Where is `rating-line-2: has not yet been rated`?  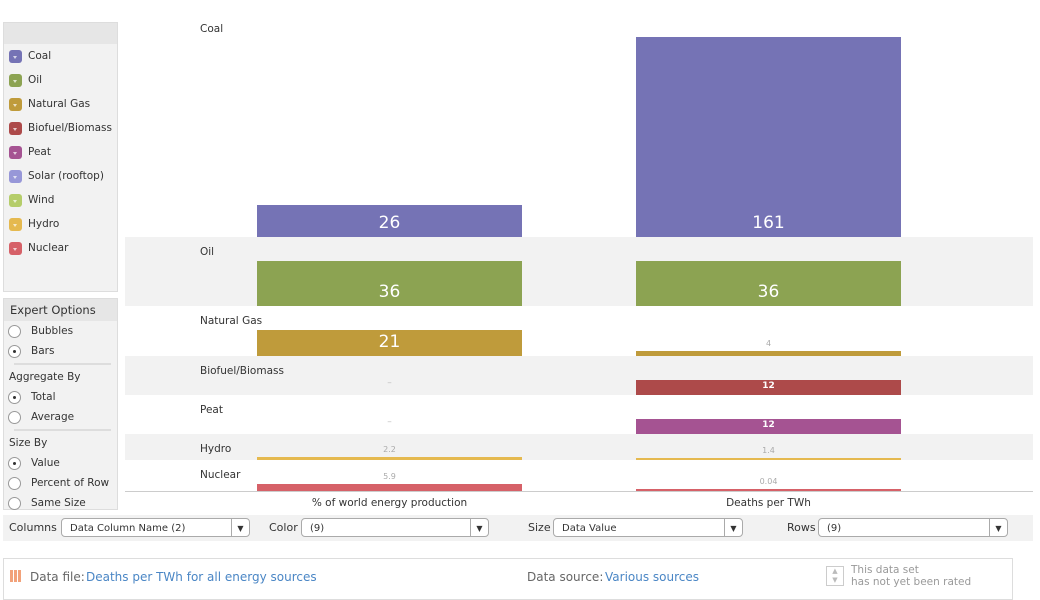 rating-line-2: has not yet been rated is located at coordinates (911, 582).